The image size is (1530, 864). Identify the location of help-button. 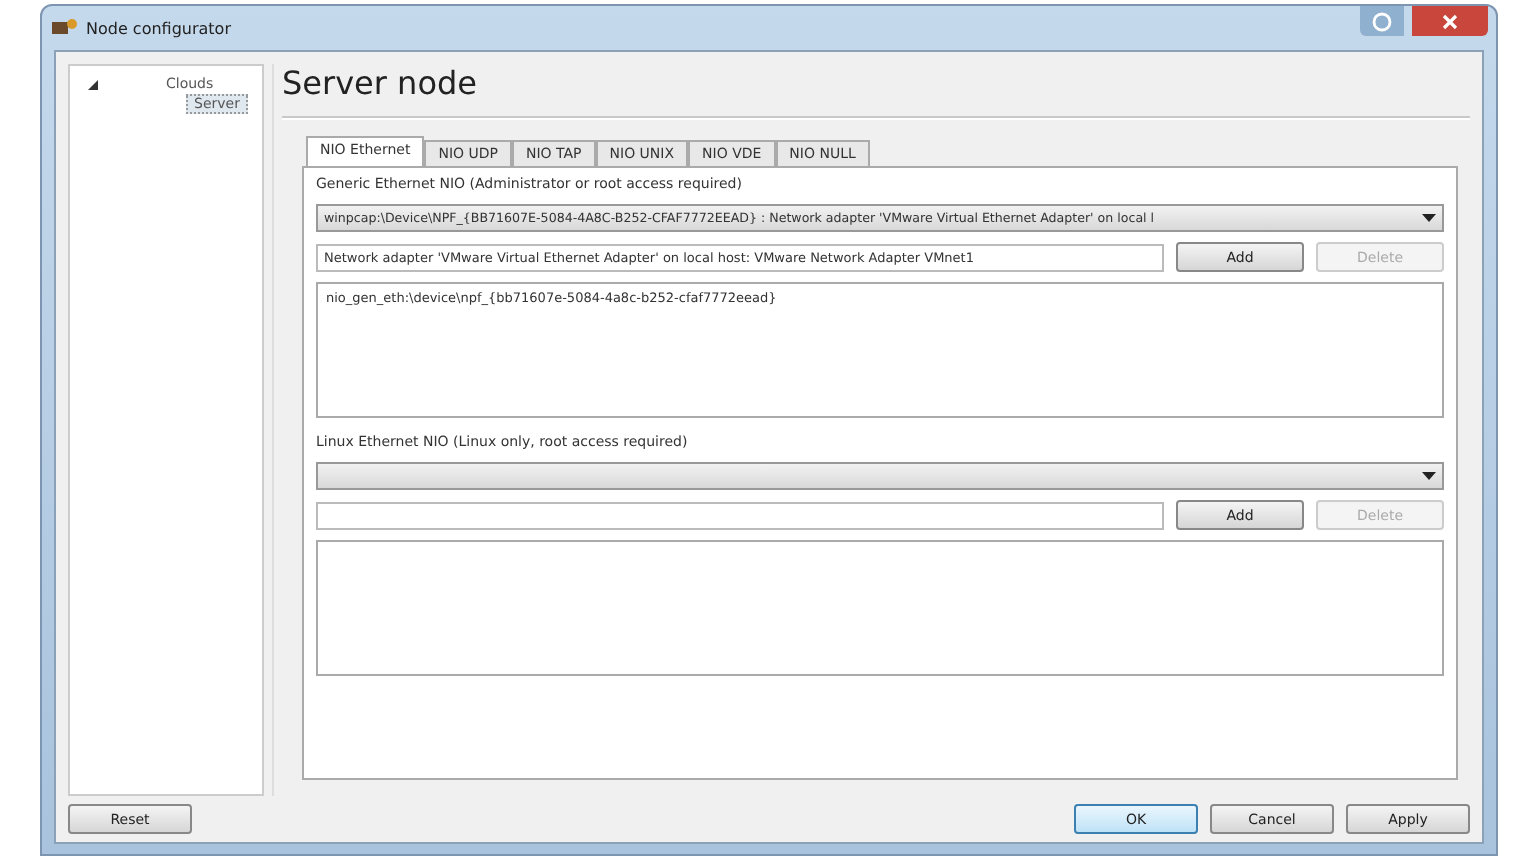
(1382, 21).